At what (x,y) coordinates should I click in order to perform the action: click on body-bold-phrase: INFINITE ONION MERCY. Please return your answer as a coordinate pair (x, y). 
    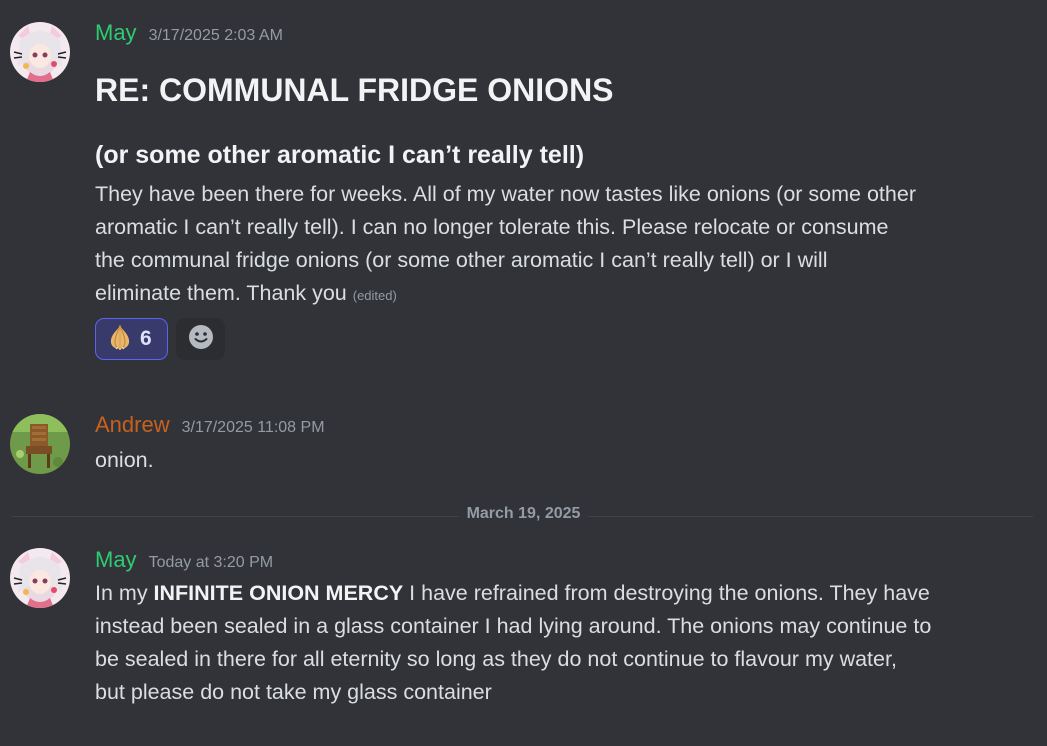
    Looking at the image, I should click on (278, 593).